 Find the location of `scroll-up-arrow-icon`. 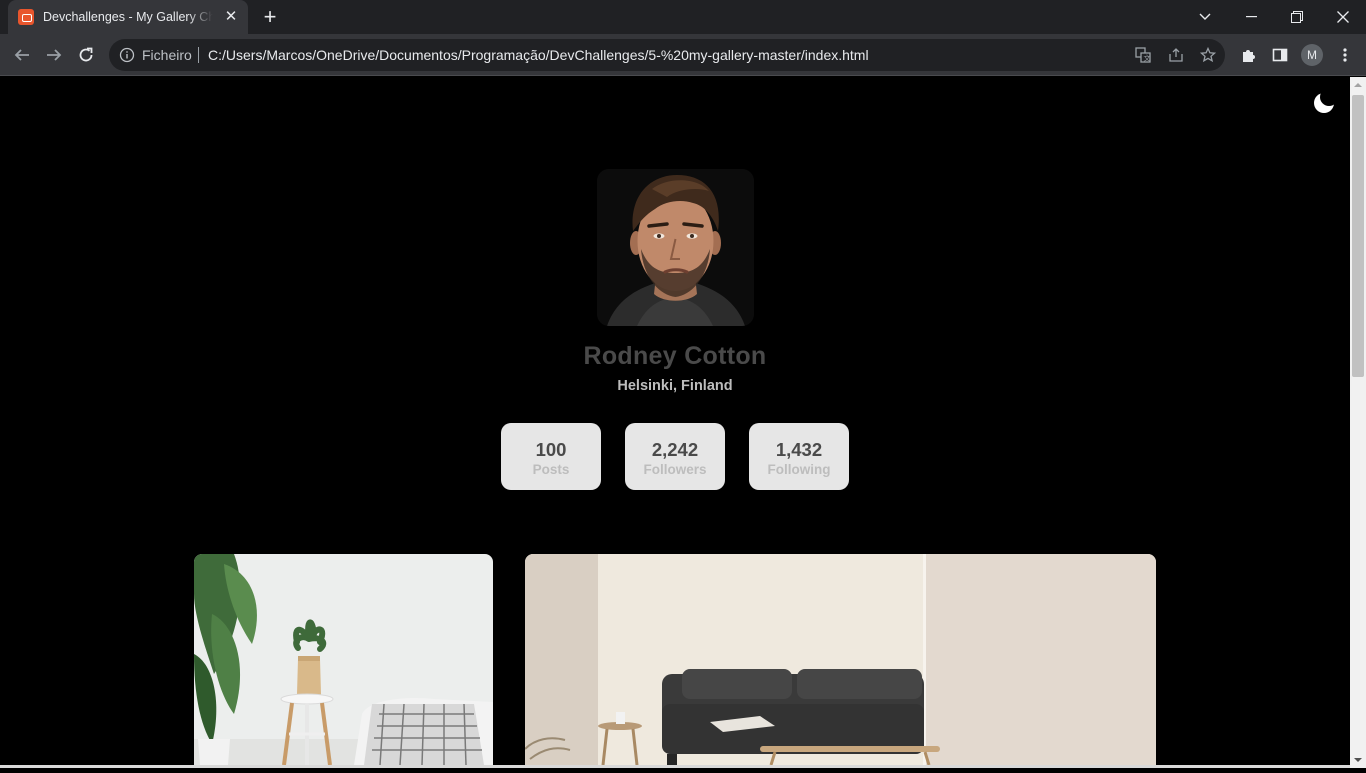

scroll-up-arrow-icon is located at coordinates (1358, 85).